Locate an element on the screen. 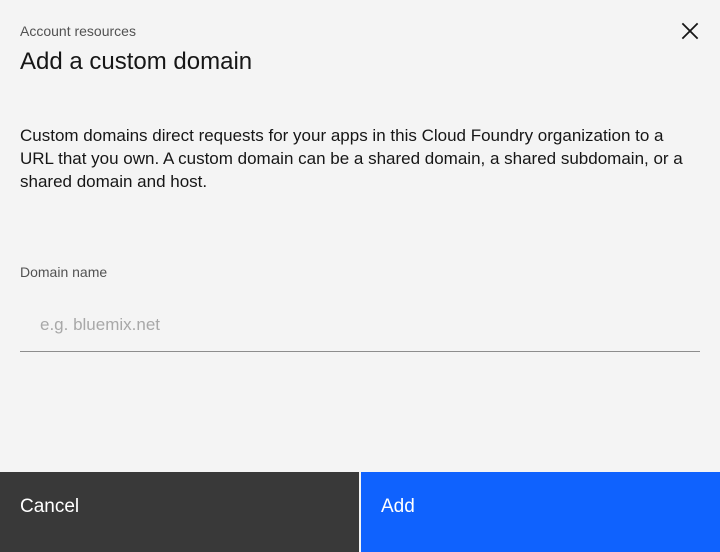 The width and height of the screenshot is (720, 552). modal-title: Add a custom domain is located at coordinates (136, 61).